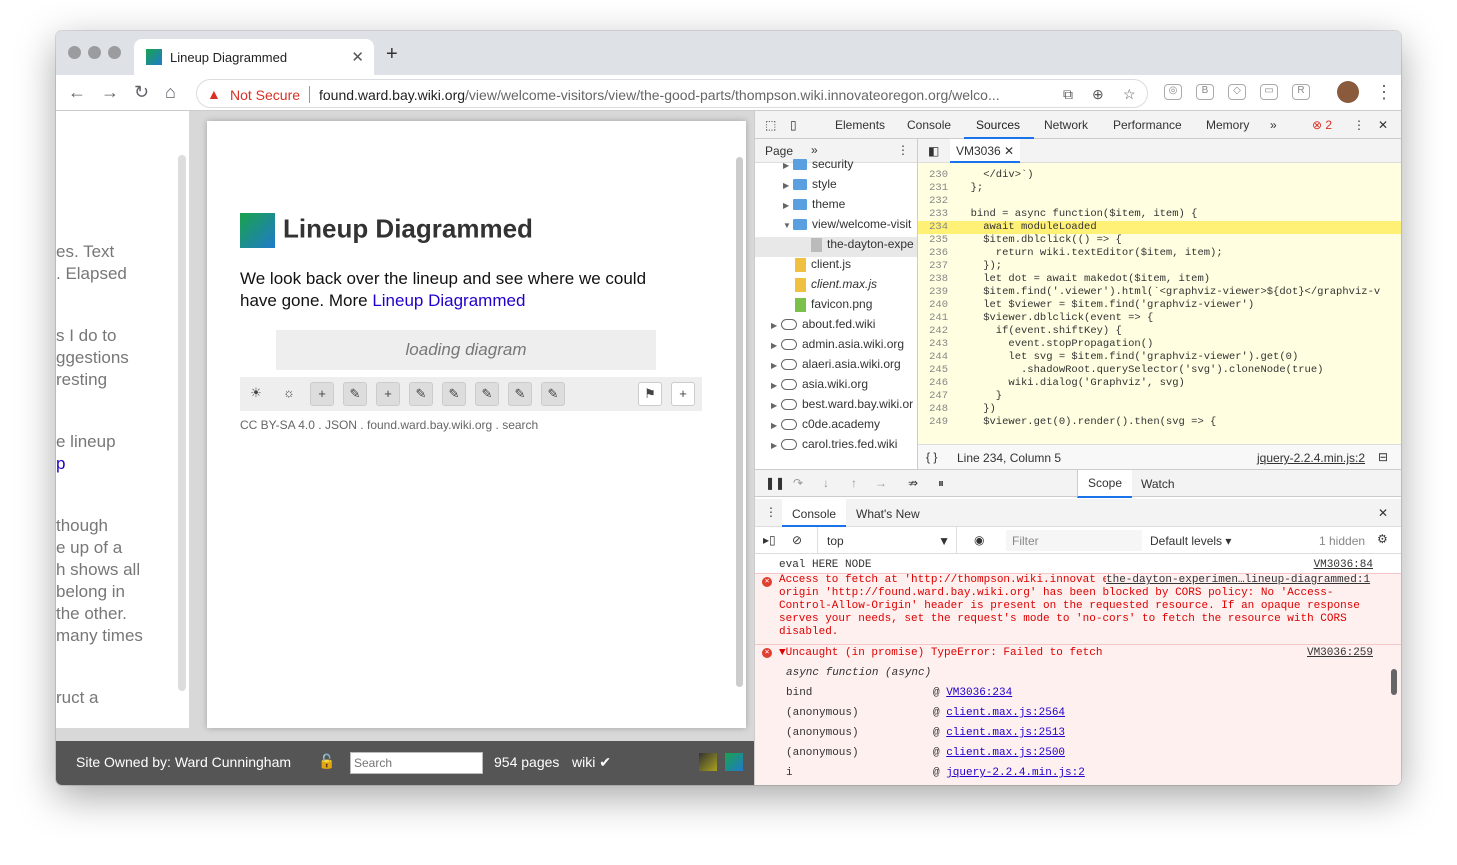 This screenshot has height=865, width=1457. I want to click on sidebar-toggle-icon: ▸▯, so click(769, 540).